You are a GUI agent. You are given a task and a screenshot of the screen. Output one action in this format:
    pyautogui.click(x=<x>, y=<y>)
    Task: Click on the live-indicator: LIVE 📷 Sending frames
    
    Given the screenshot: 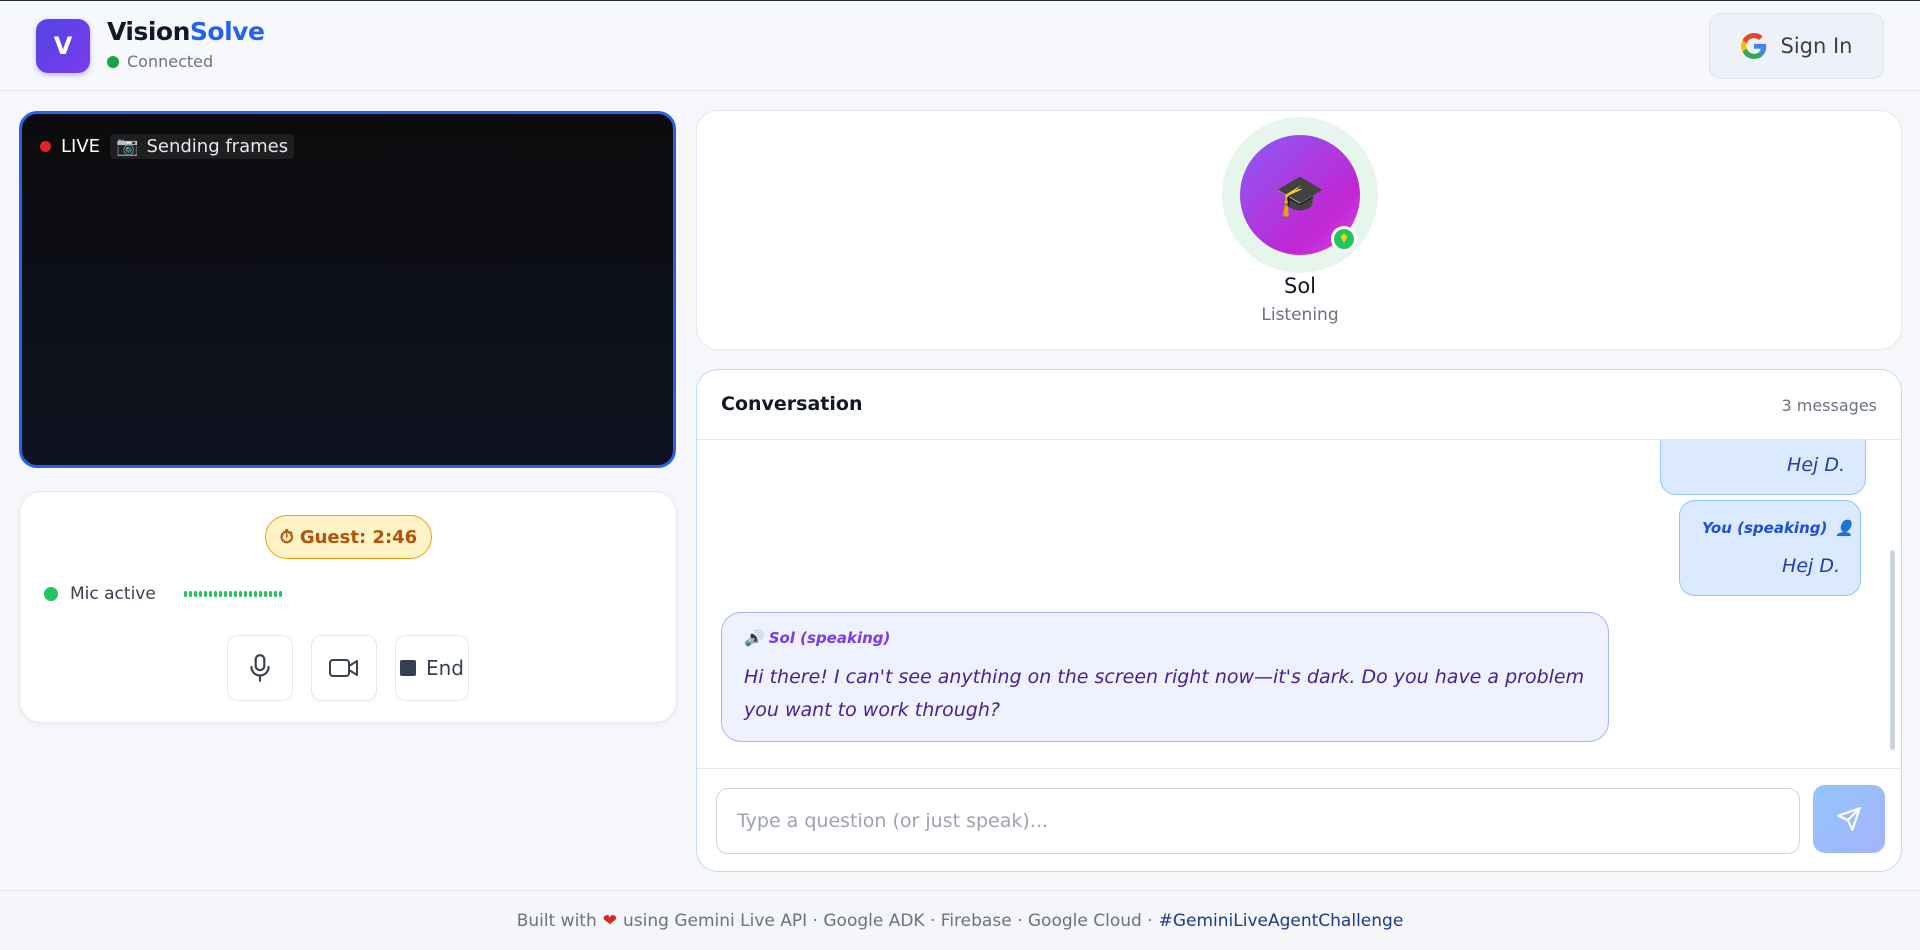 What is the action you would take?
    pyautogui.click(x=167, y=146)
    